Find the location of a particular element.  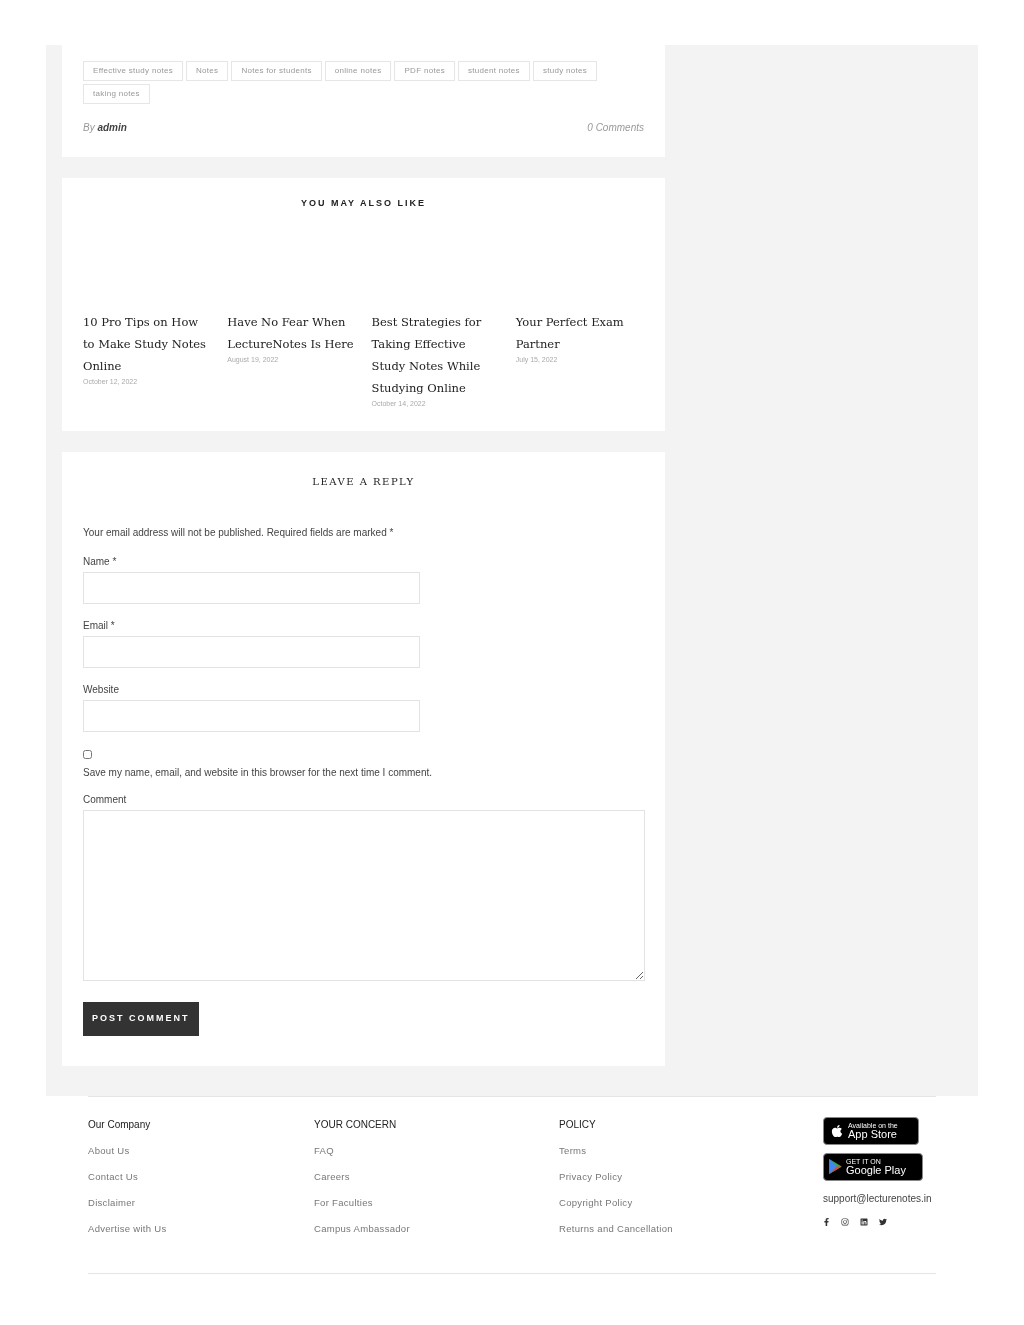

checkbox is located at coordinates (87, 754).